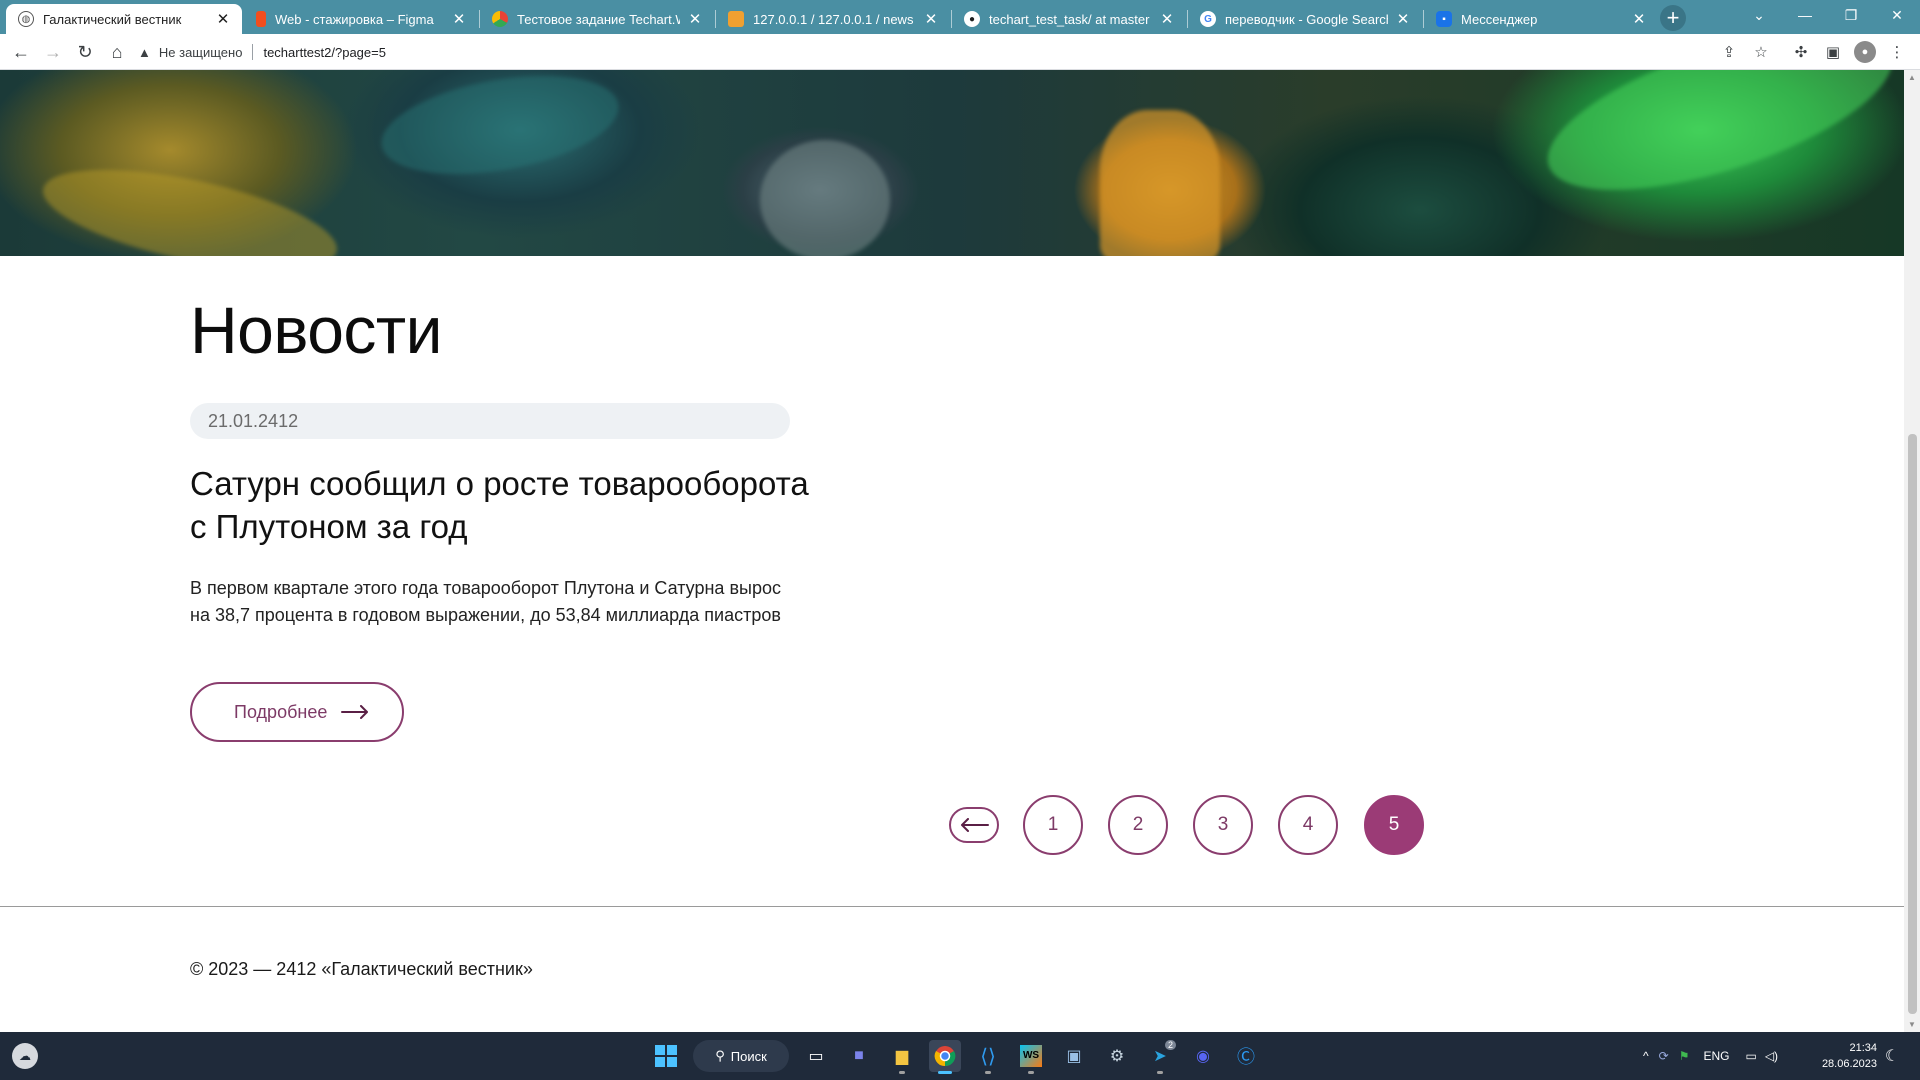  Describe the element at coordinates (720, 1055) in the screenshot. I see `search-icon: ⚲` at that location.